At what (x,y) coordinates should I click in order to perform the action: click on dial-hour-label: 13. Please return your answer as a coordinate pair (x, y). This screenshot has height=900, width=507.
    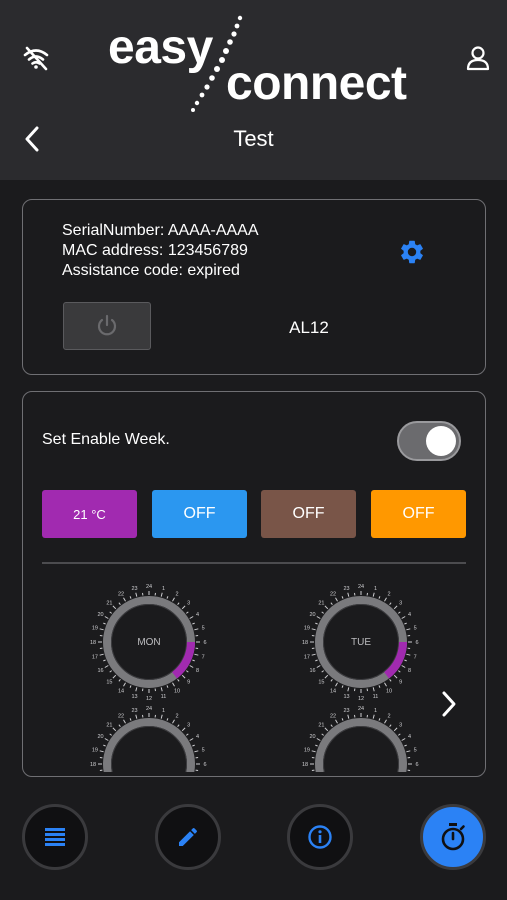
    Looking at the image, I should click on (134, 697).